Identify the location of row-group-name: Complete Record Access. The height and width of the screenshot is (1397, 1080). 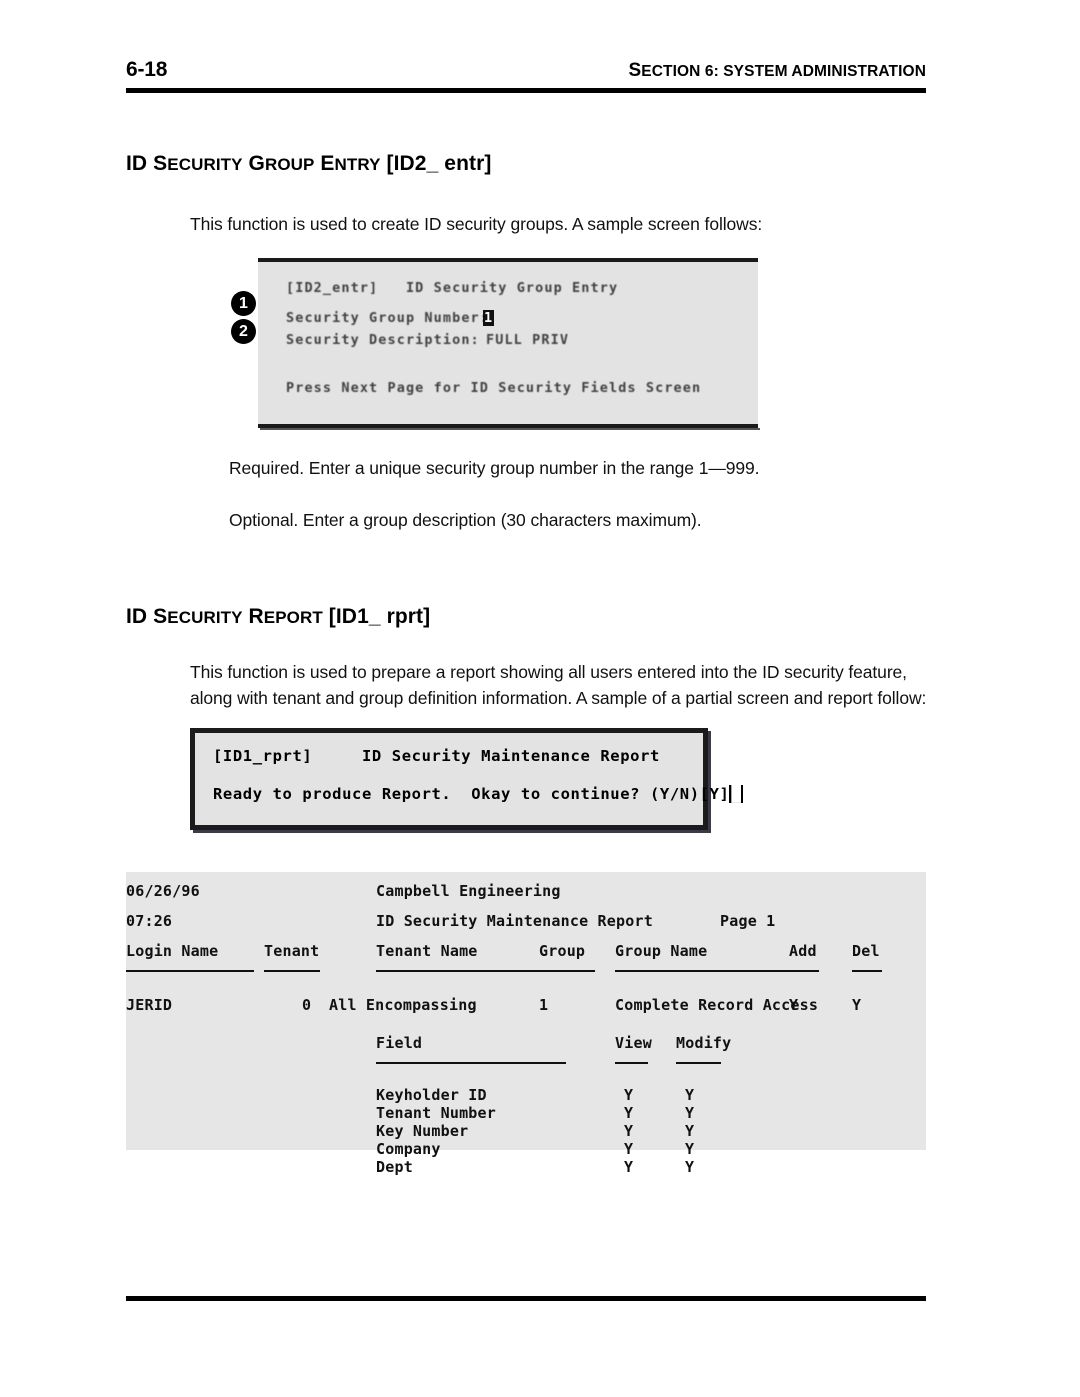
(717, 1005).